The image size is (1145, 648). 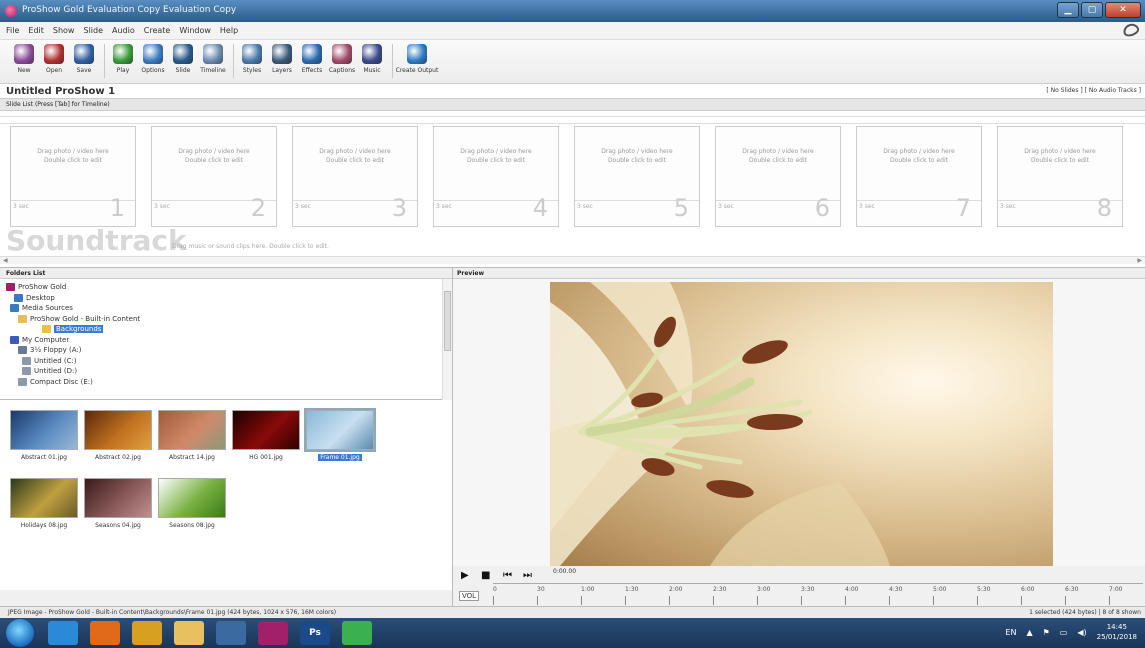 I want to click on menu-help: Help, so click(x=229, y=30).